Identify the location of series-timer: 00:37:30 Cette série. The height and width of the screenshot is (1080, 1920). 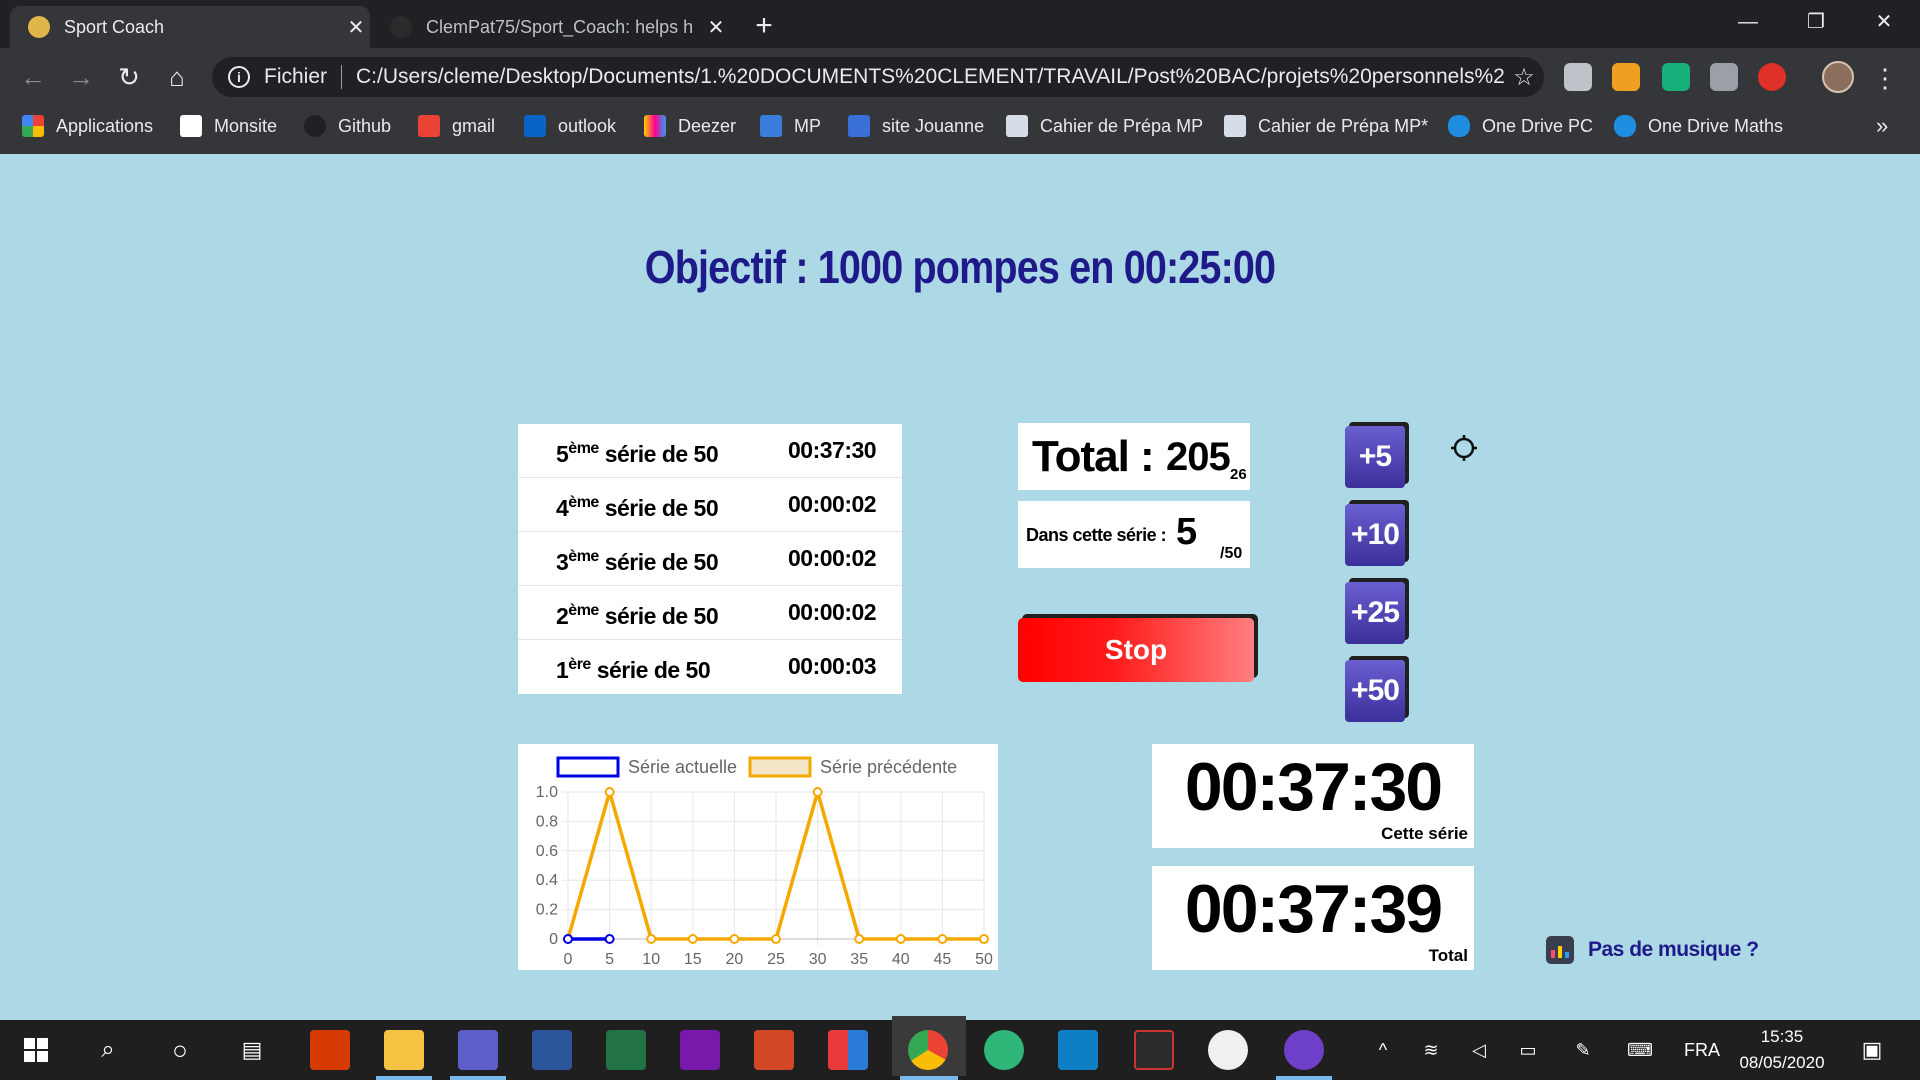
(1313, 796).